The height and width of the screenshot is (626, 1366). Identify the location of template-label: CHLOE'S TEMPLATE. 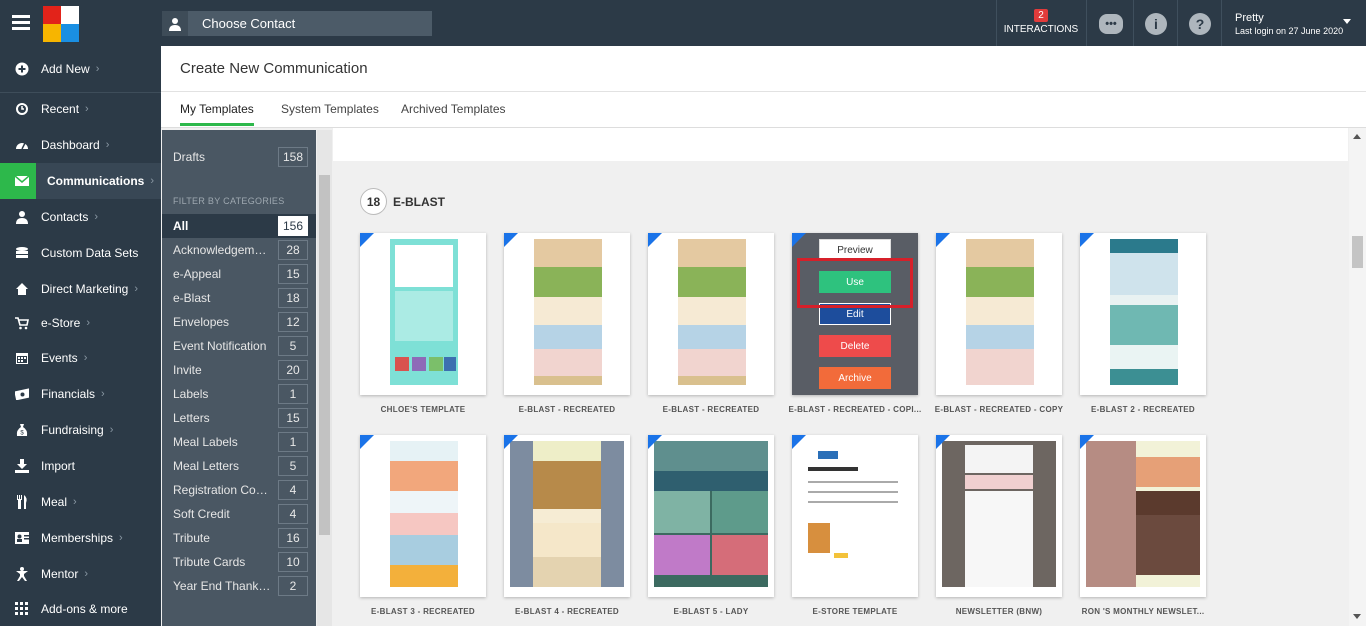
(423, 409).